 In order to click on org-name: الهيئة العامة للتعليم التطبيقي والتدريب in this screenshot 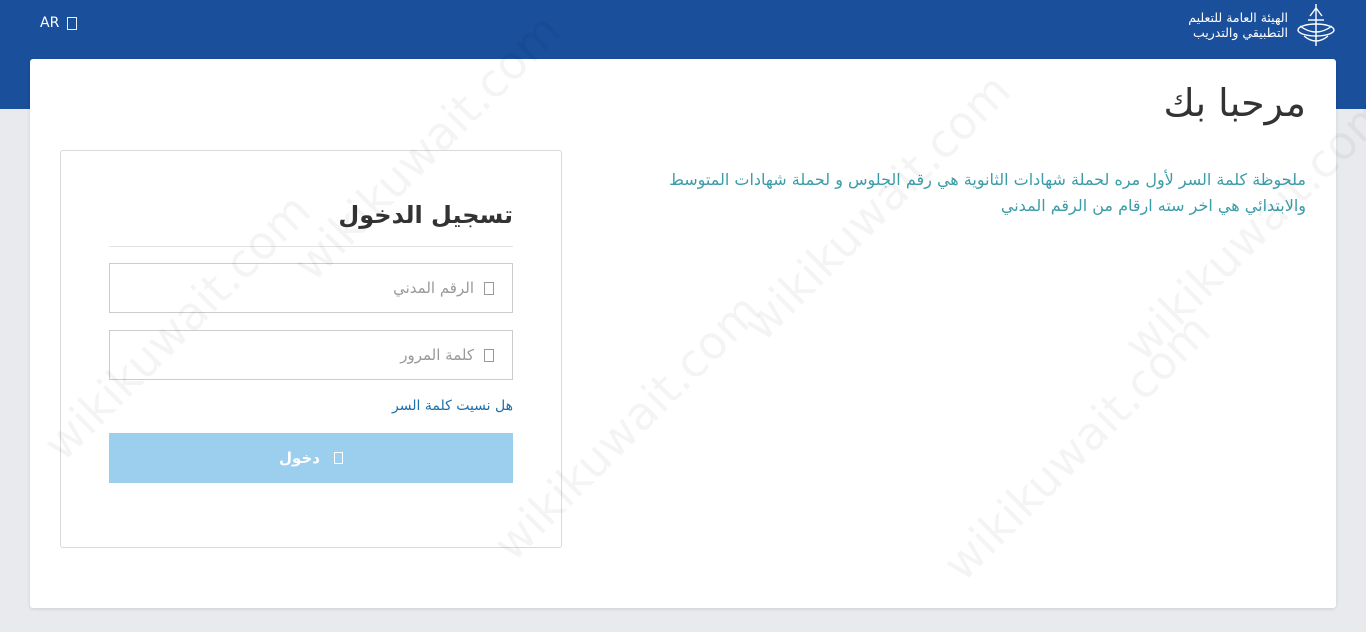, I will do `click(1238, 25)`.